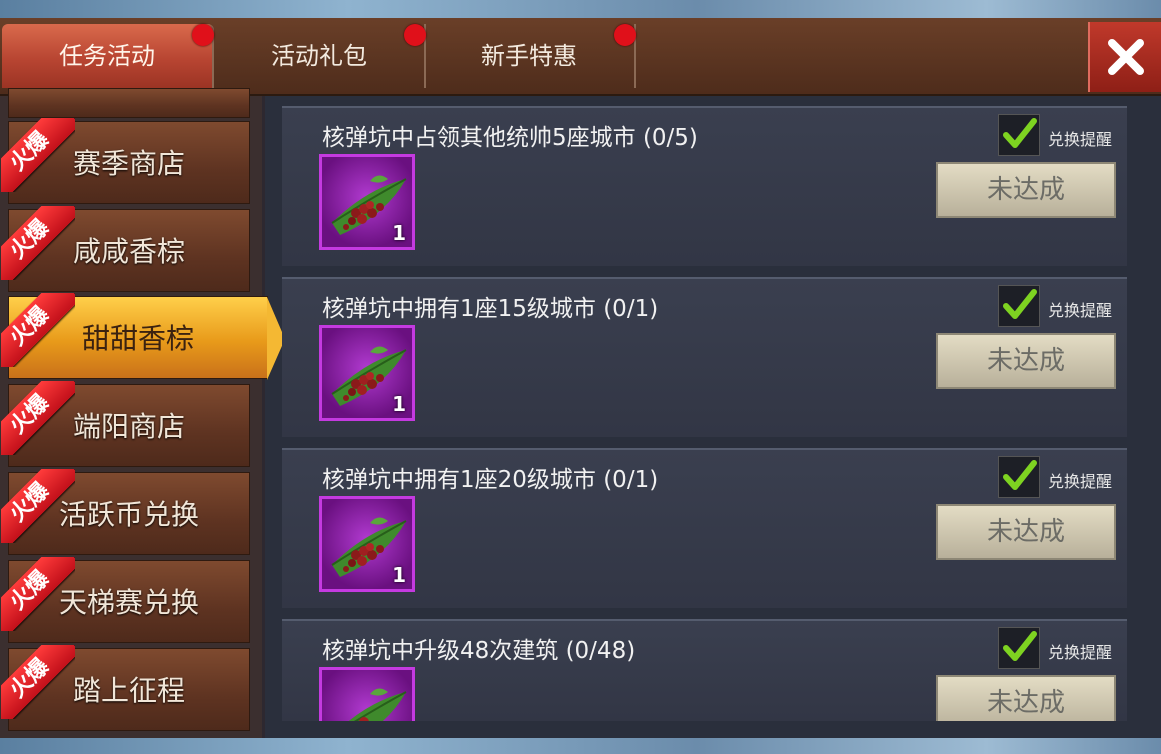  I want to click on task-title: 核弹坑中拥有1座20级城市 (0/1), so click(490, 480).